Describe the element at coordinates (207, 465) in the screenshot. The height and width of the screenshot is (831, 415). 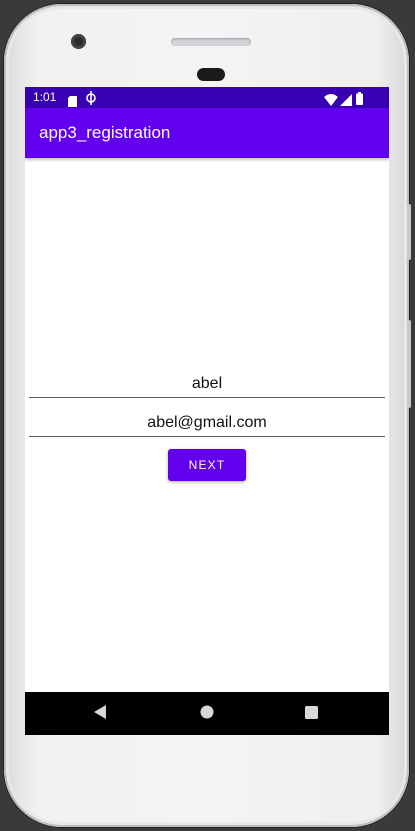
I see `next-button: NEXT` at that location.